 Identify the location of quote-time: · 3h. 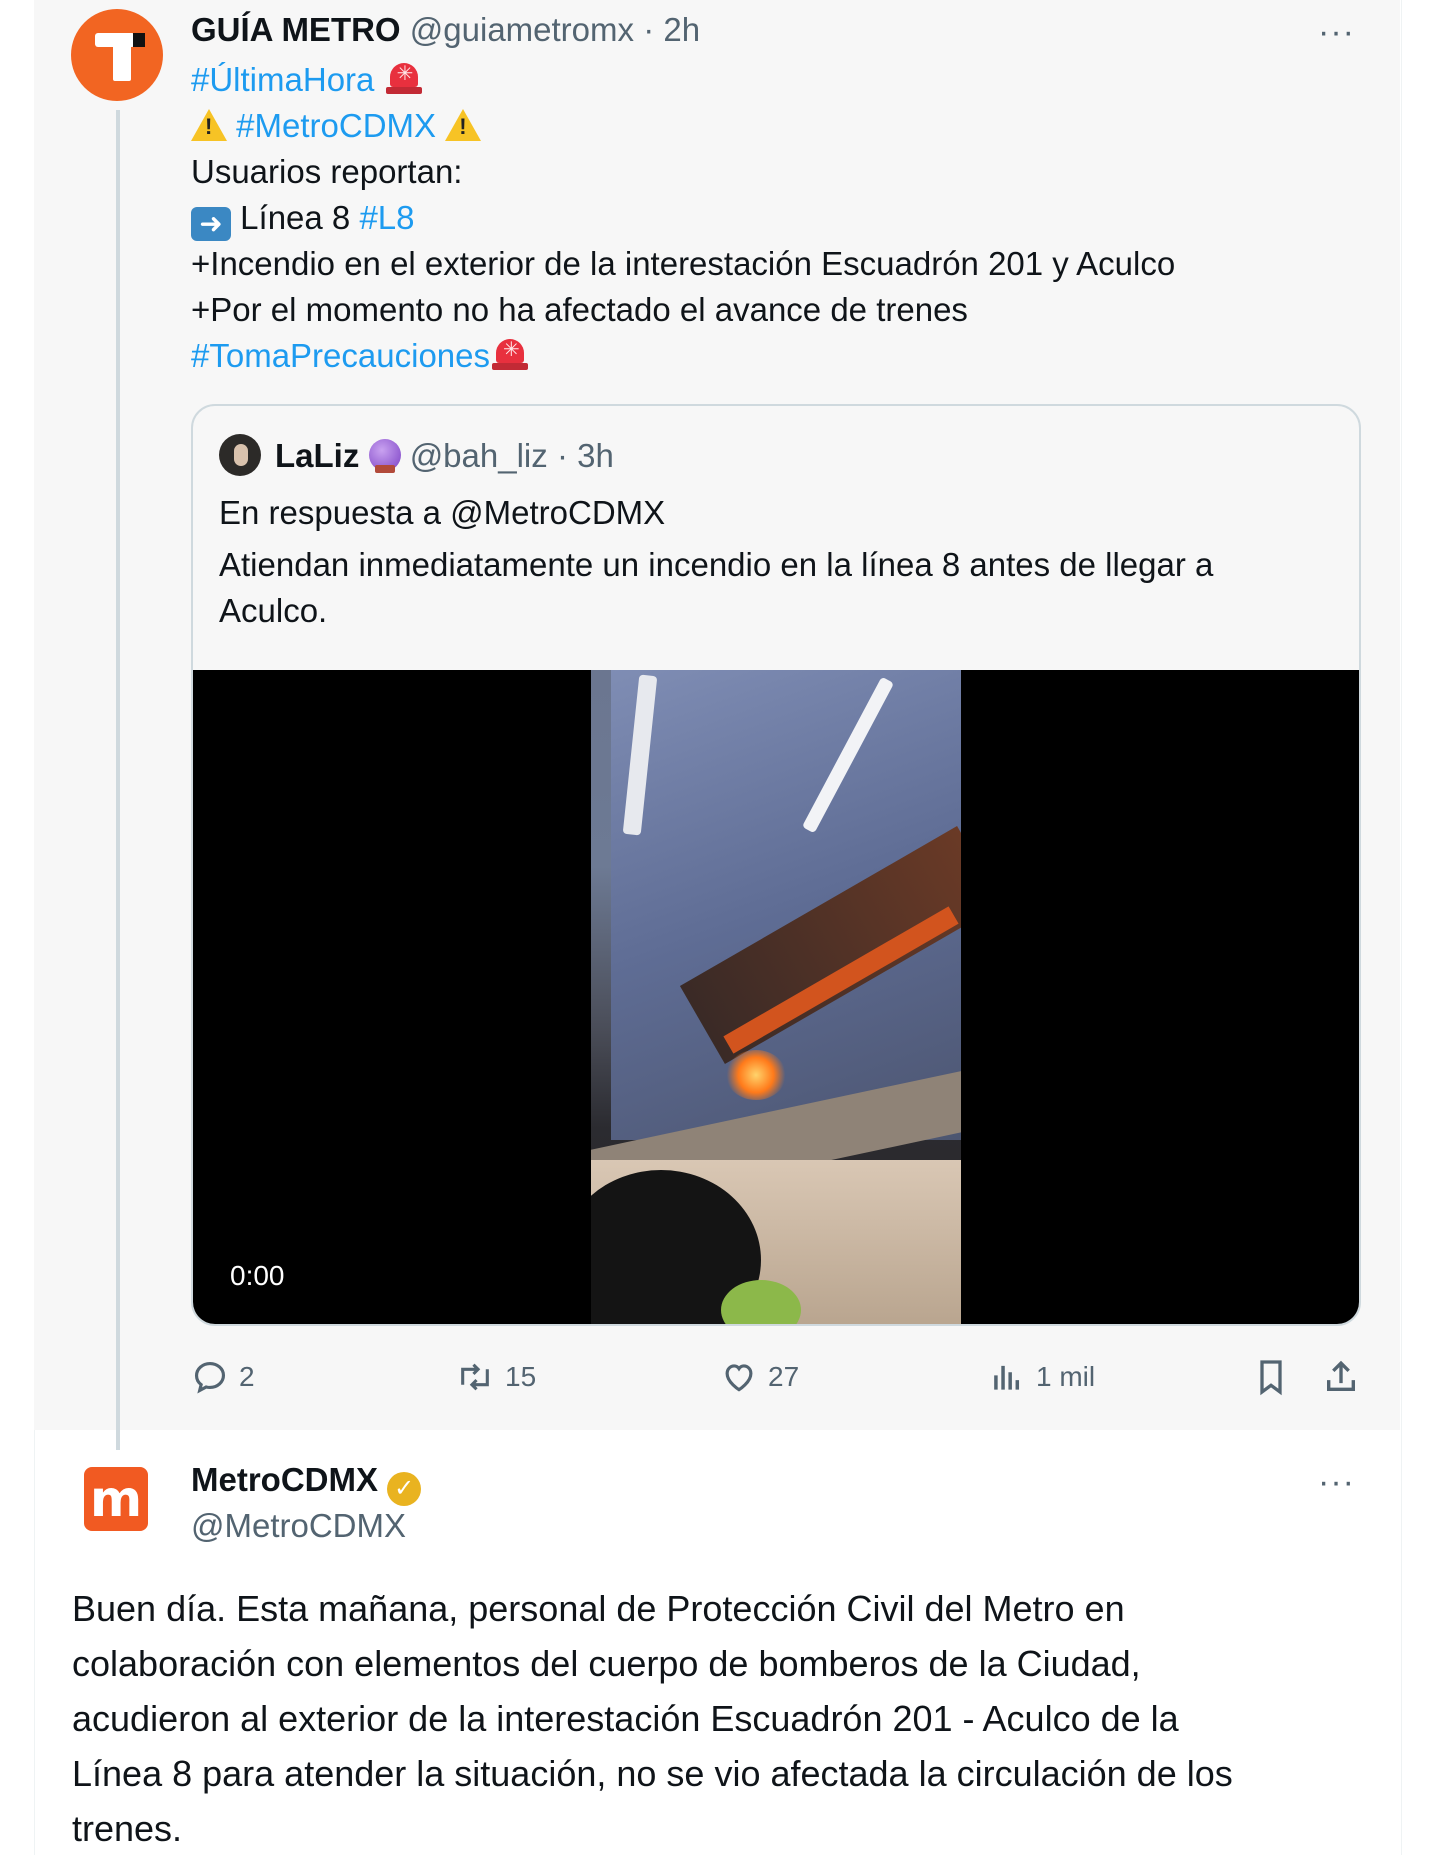
(585, 455).